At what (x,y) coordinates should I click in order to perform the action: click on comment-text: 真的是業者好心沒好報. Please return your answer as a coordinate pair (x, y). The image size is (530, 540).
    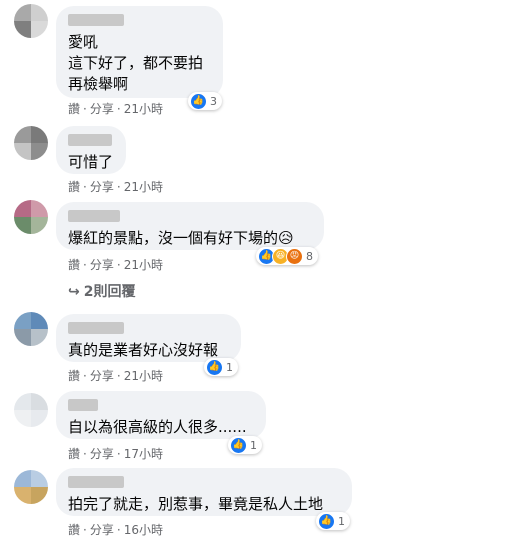
    Looking at the image, I should click on (143, 350).